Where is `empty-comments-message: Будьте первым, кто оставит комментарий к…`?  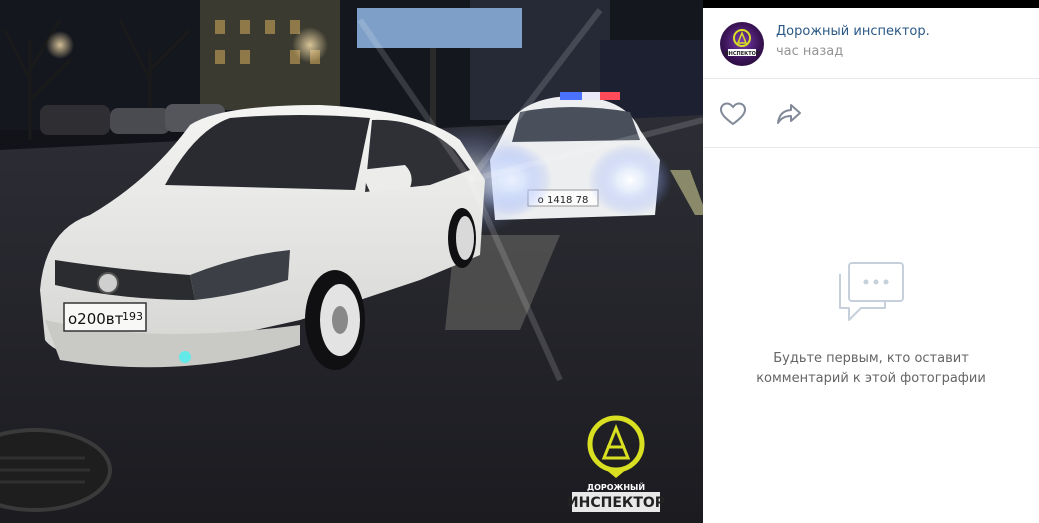 empty-comments-message: Будьте первым, кто оставит комментарий к… is located at coordinates (871, 369).